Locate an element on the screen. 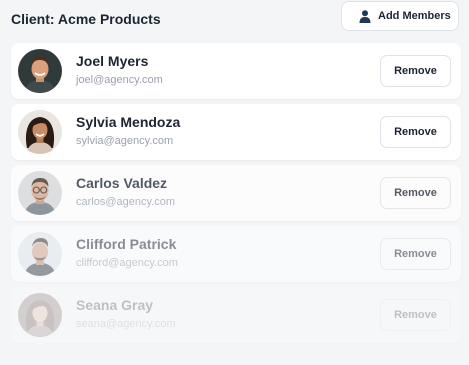  member-email: seana@agency.com is located at coordinates (126, 324).